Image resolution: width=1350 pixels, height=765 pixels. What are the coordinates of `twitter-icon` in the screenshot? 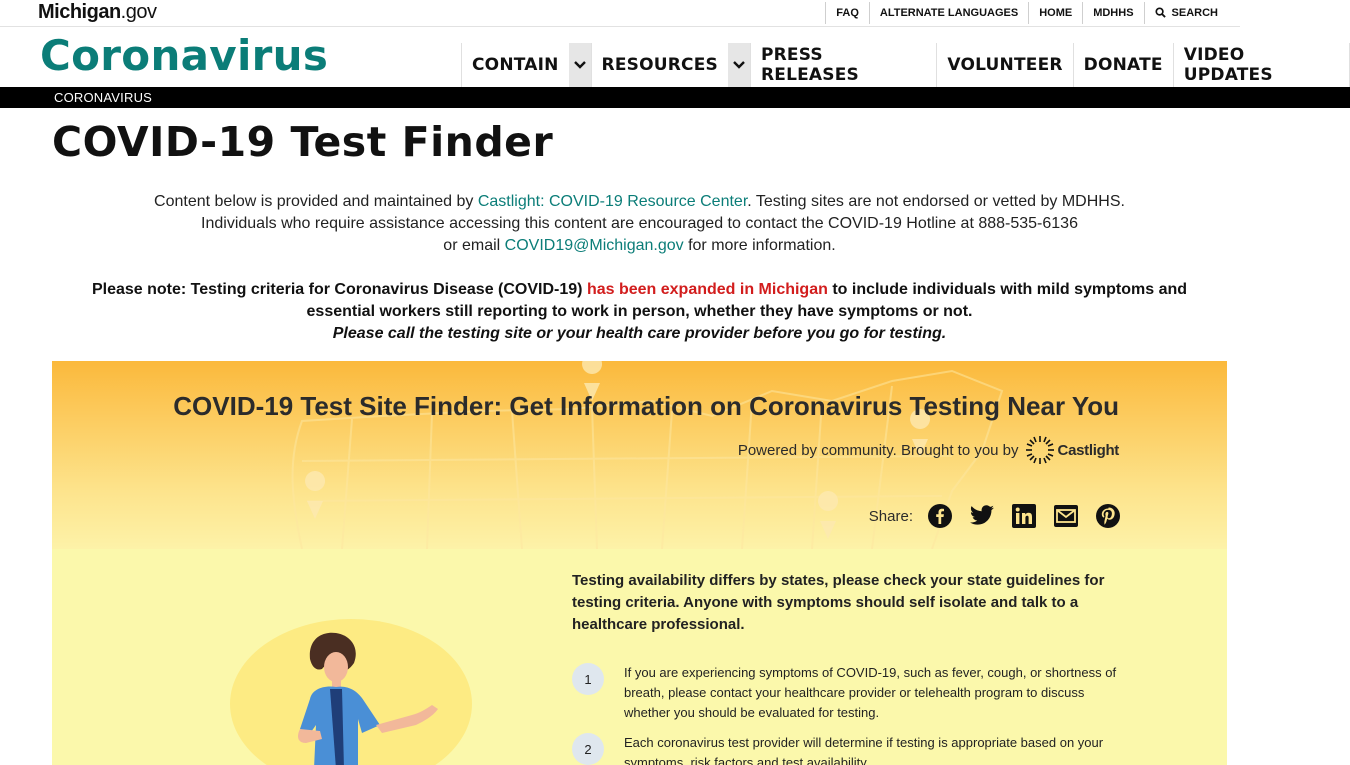 It's located at (982, 516).